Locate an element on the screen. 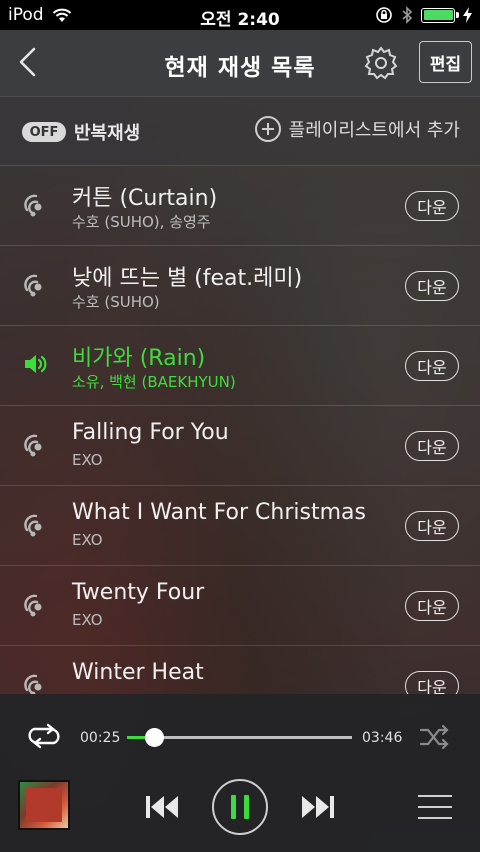 The height and width of the screenshot is (852, 480). menu-button is located at coordinates (435, 808).